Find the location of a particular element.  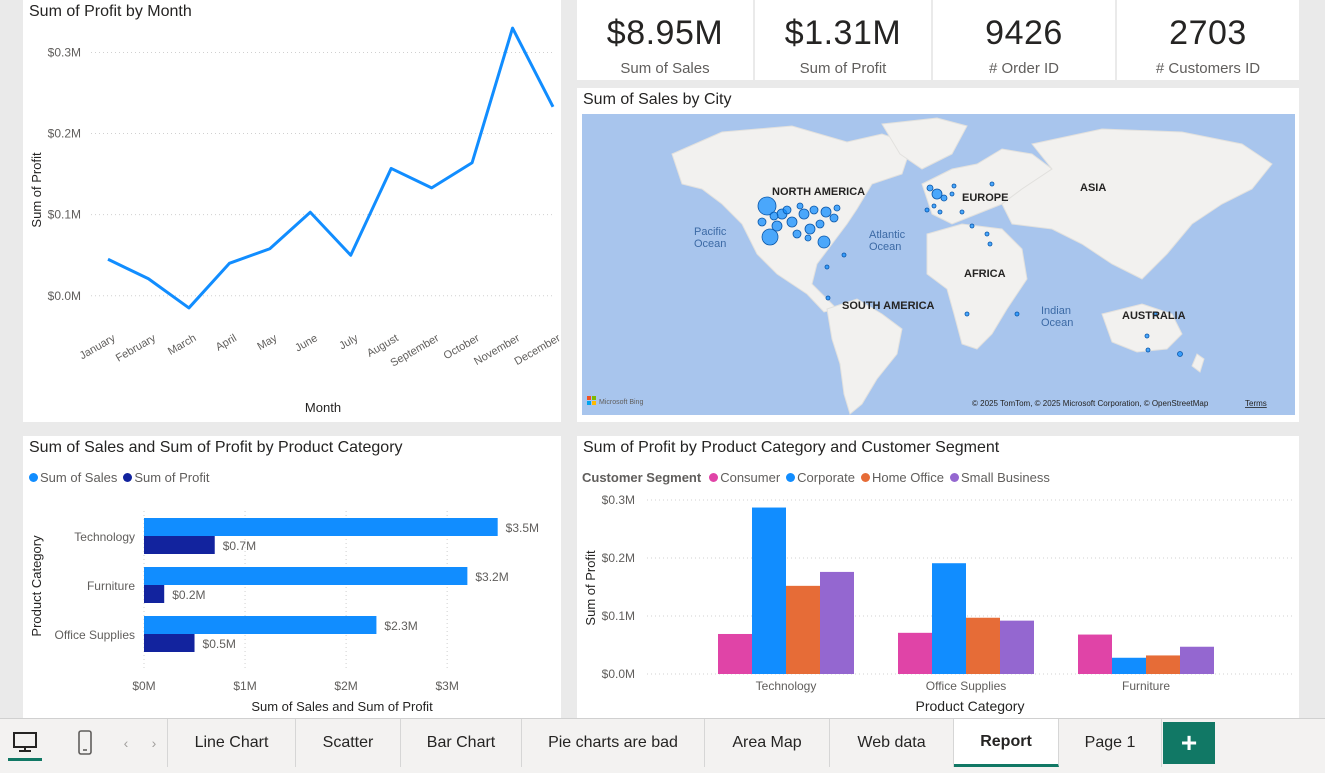

x-tick-label: $0M is located at coordinates (143, 686).